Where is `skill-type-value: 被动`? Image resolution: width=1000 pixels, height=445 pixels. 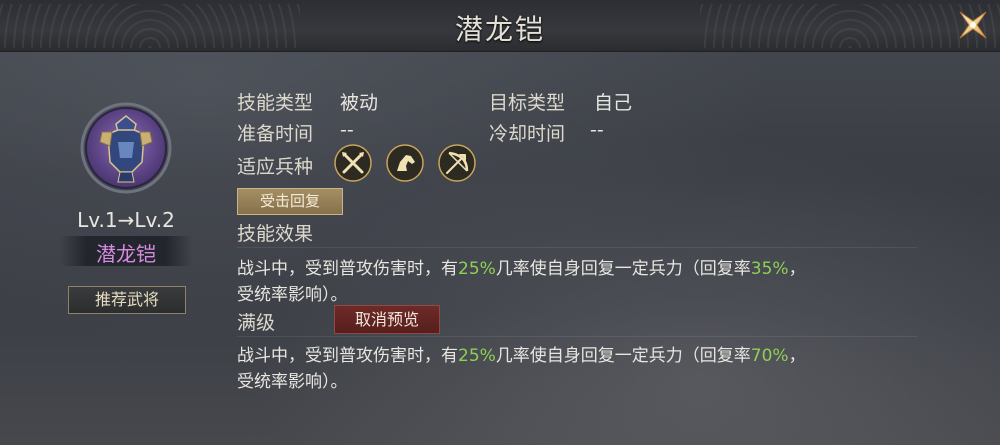
skill-type-value: 被动 is located at coordinates (359, 103).